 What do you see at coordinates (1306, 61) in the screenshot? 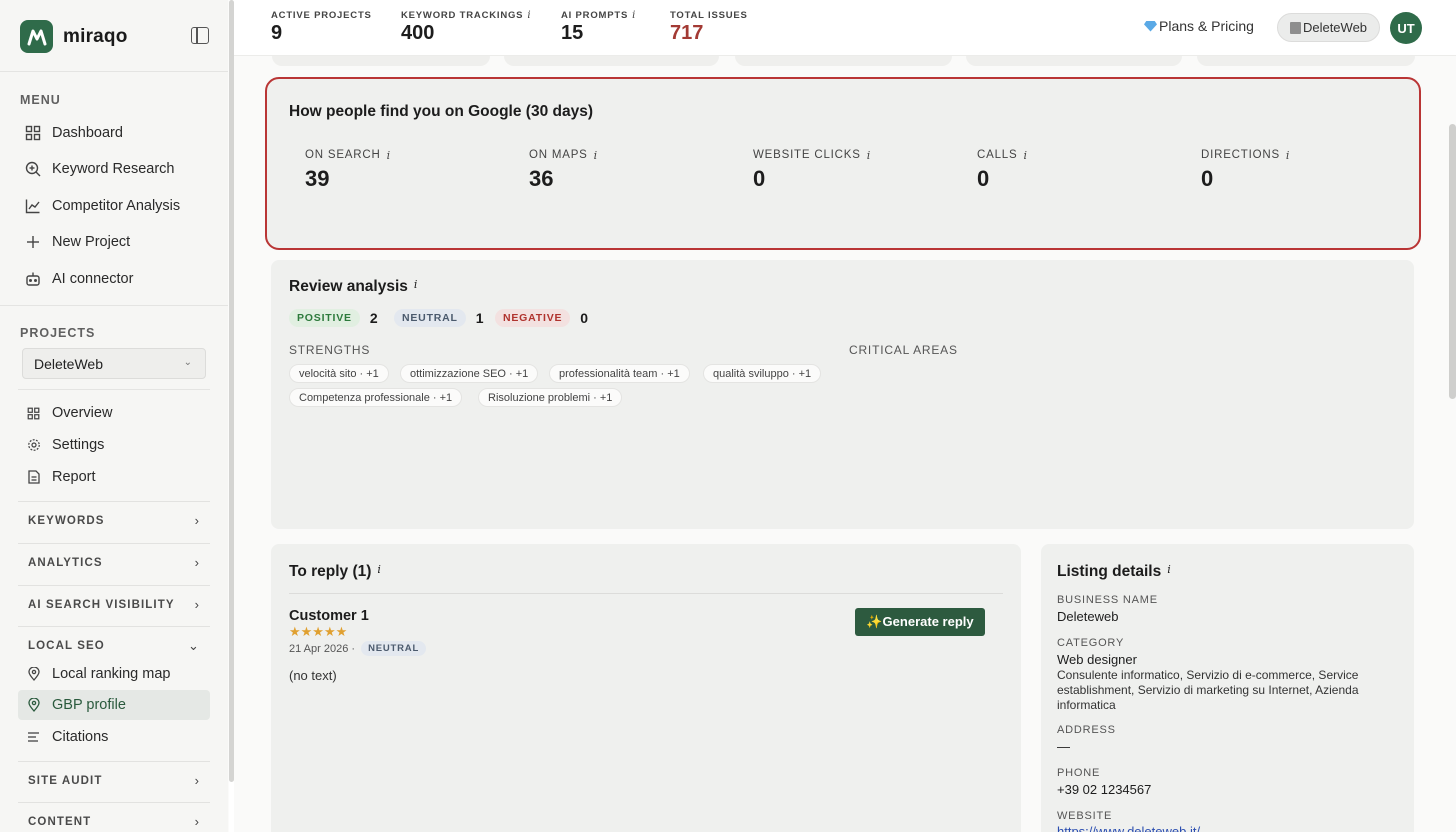
I see `card-edge` at bounding box center [1306, 61].